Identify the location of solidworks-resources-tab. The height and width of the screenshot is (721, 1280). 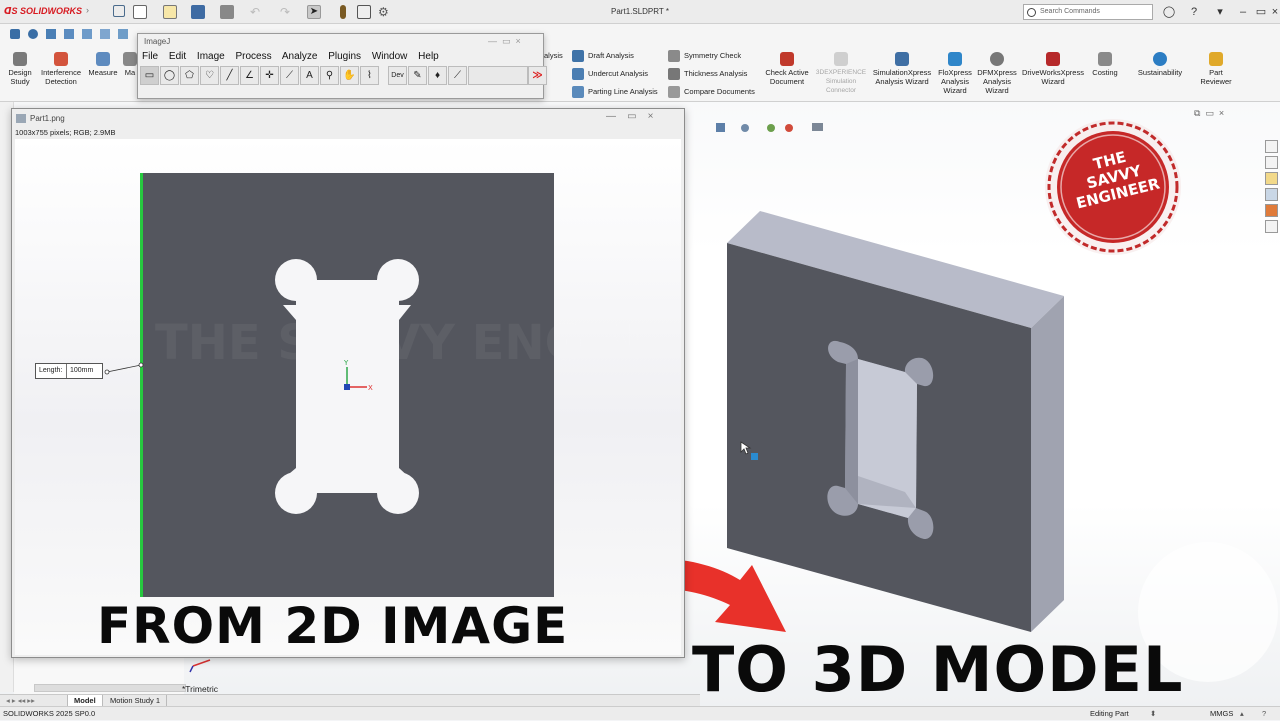
(1271, 146).